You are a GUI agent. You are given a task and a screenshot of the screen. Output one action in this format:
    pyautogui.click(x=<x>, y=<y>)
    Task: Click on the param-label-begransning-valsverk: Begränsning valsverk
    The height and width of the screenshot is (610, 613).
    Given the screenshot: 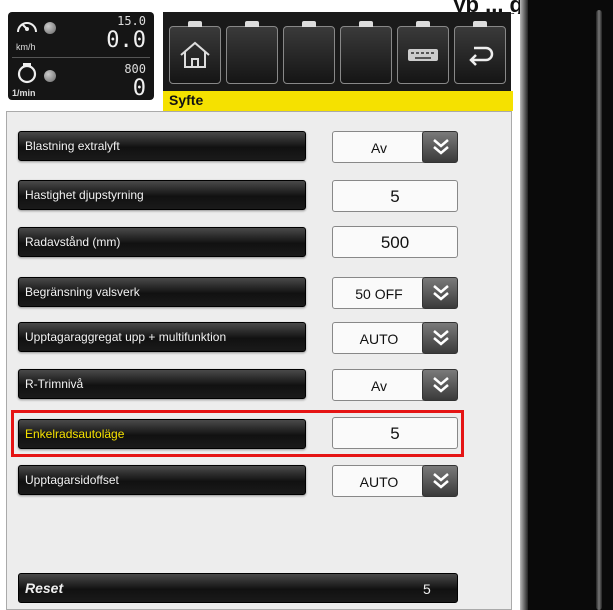 What is the action you would take?
    pyautogui.click(x=162, y=292)
    